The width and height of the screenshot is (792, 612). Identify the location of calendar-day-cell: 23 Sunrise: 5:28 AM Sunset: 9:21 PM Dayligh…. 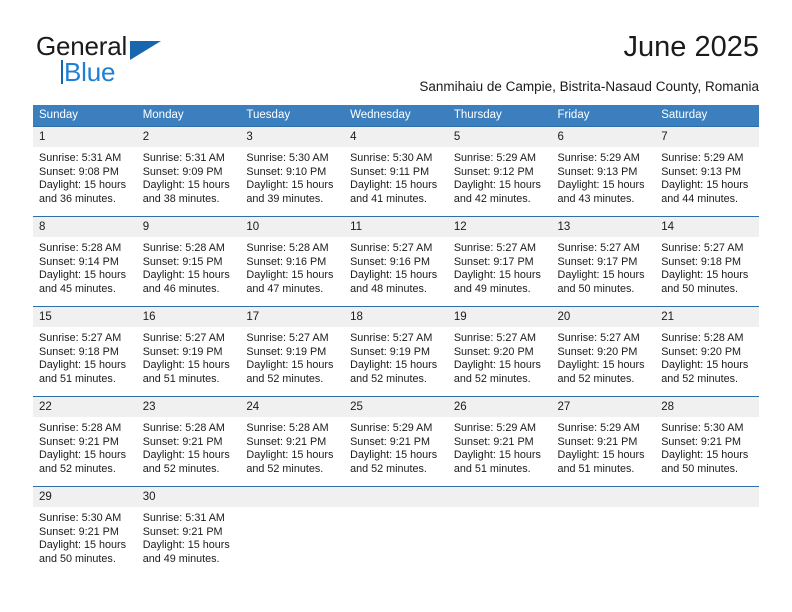
(188, 441).